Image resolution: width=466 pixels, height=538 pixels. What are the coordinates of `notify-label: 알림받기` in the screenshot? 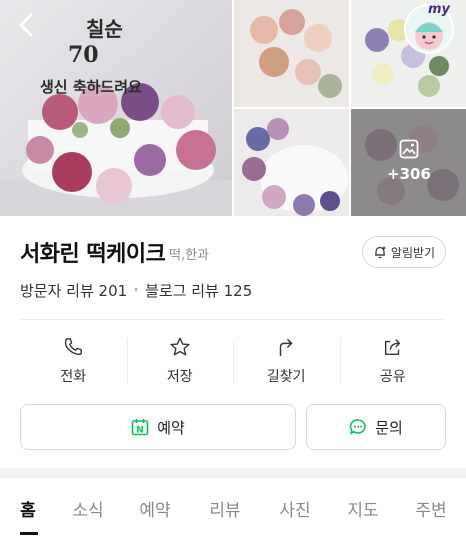 It's located at (413, 252).